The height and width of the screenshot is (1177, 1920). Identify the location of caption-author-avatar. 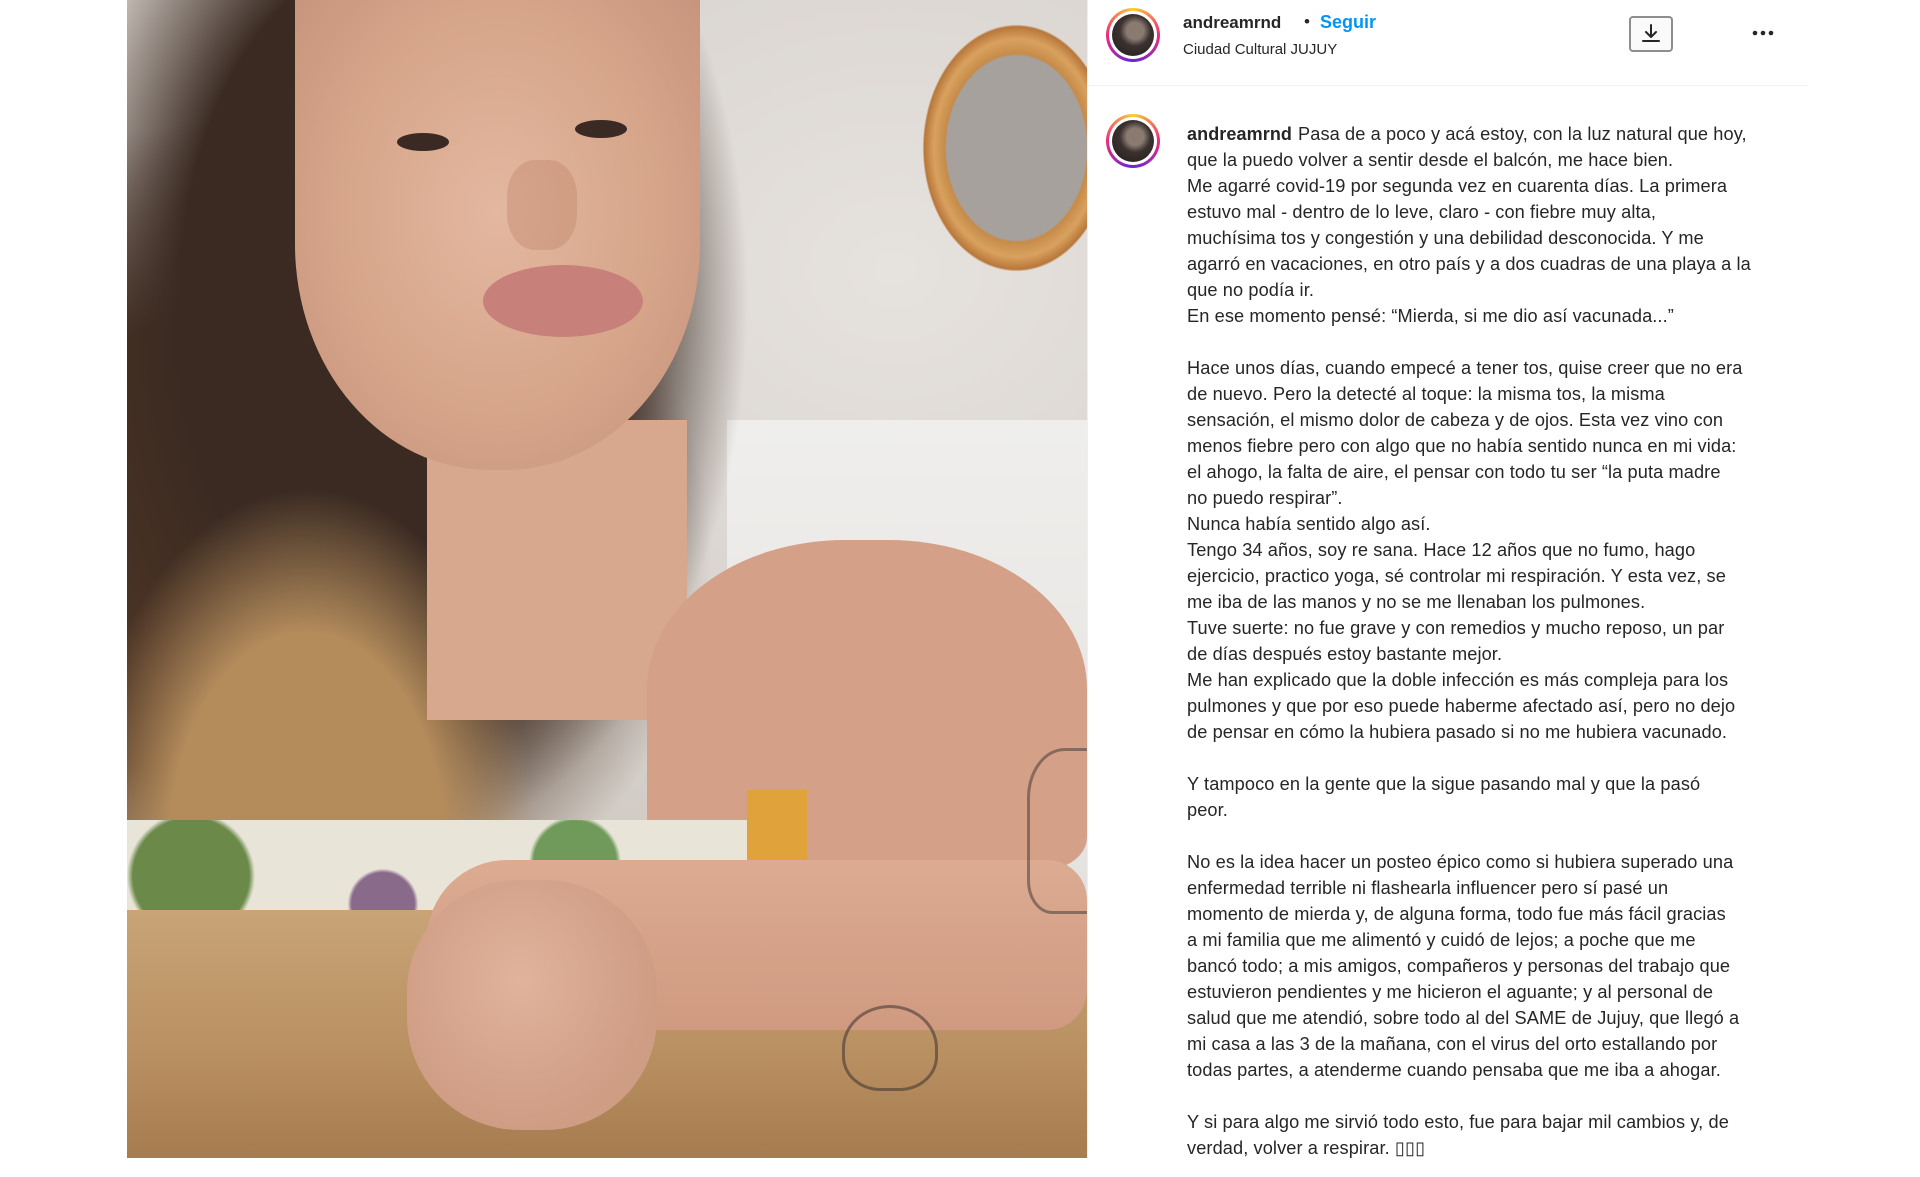
(1133, 141).